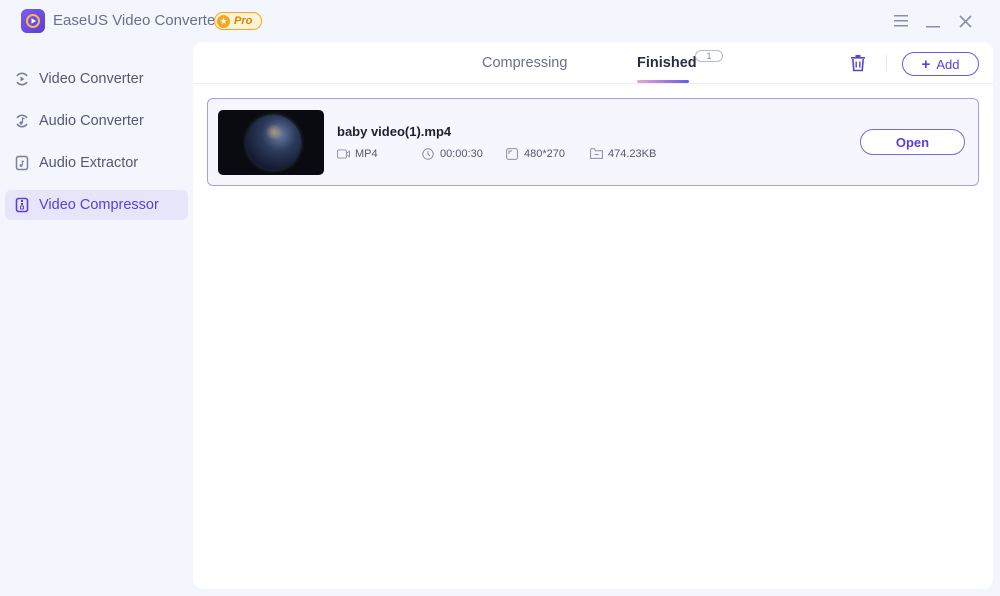 This screenshot has height=596, width=1000. What do you see at coordinates (512, 153) in the screenshot?
I see `resolution-icon` at bounding box center [512, 153].